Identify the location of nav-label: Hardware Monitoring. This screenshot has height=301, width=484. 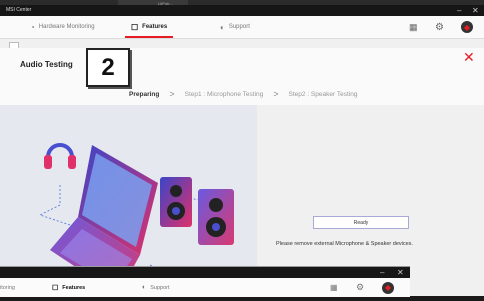
(66, 27).